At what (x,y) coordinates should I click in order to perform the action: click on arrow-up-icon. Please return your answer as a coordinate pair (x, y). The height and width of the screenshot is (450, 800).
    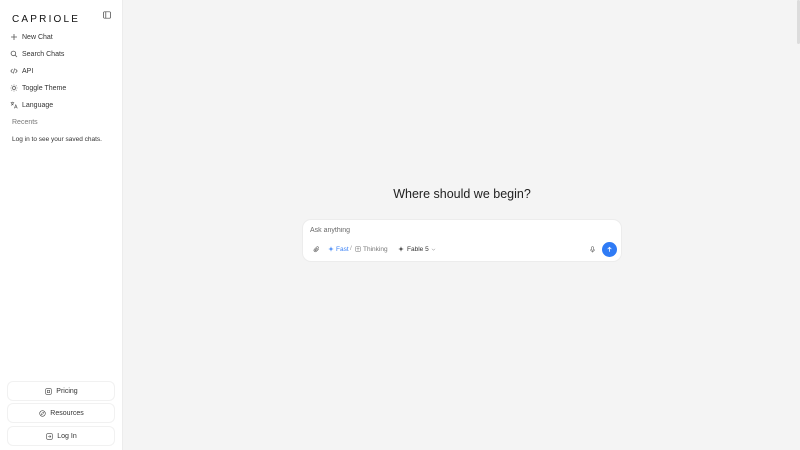
    Looking at the image, I should click on (609, 249).